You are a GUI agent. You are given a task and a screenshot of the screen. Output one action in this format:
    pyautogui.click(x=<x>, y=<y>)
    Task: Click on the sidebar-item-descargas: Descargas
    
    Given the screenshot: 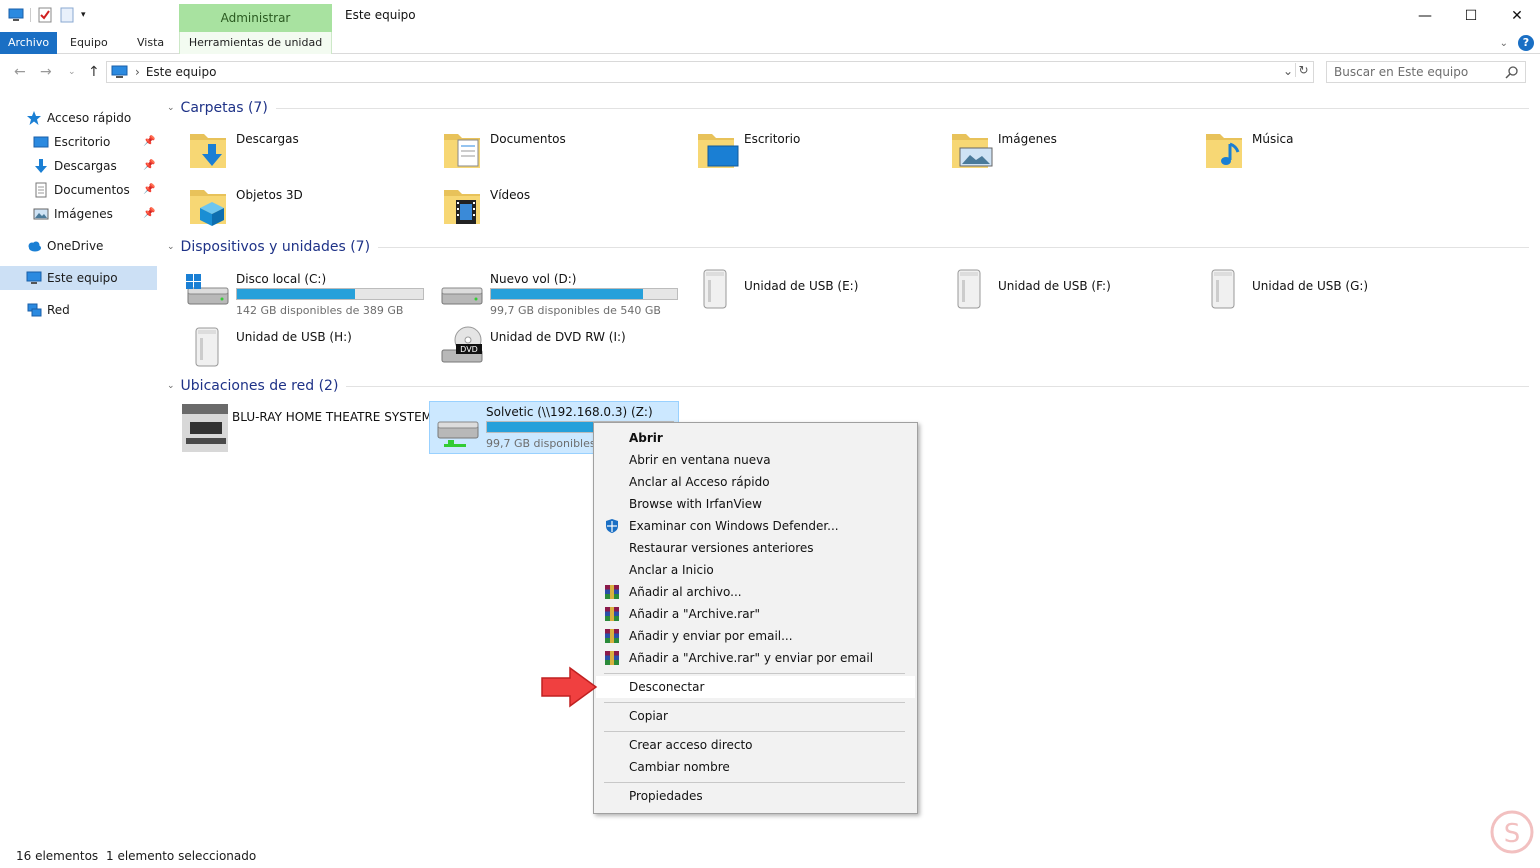 What is the action you would take?
    pyautogui.click(x=75, y=166)
    